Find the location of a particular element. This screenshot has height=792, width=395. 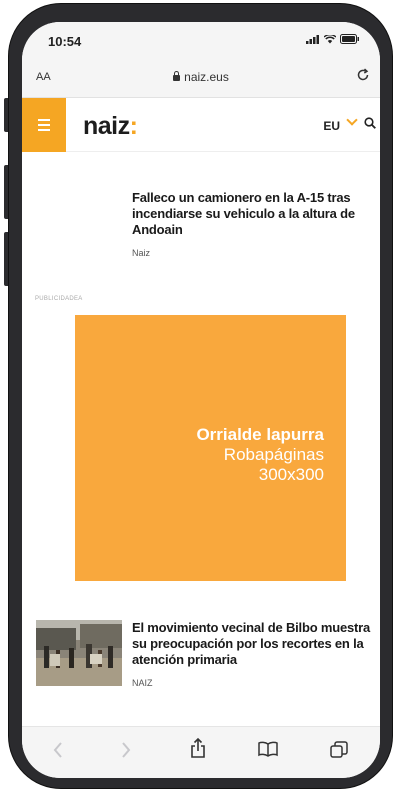

chevron-down-icon is located at coordinates (352, 120).